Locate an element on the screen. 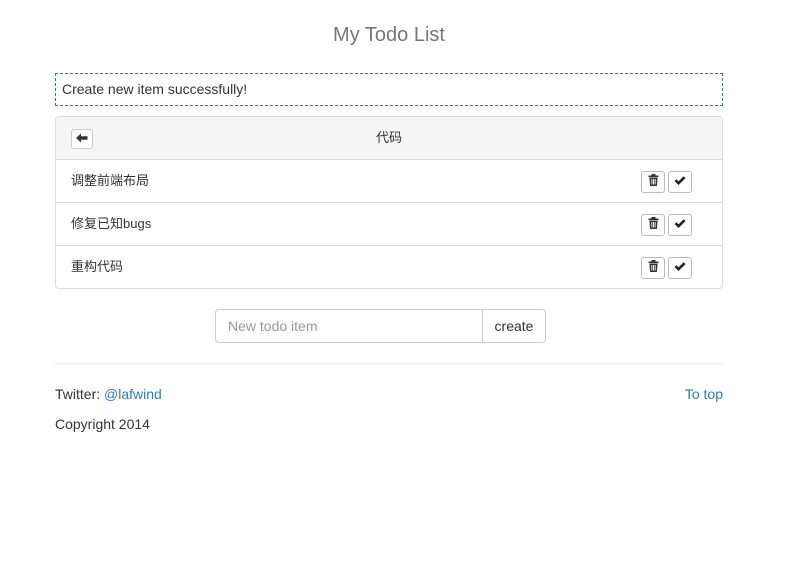  twitter-line: Twitter: @lafwind is located at coordinates (108, 394).